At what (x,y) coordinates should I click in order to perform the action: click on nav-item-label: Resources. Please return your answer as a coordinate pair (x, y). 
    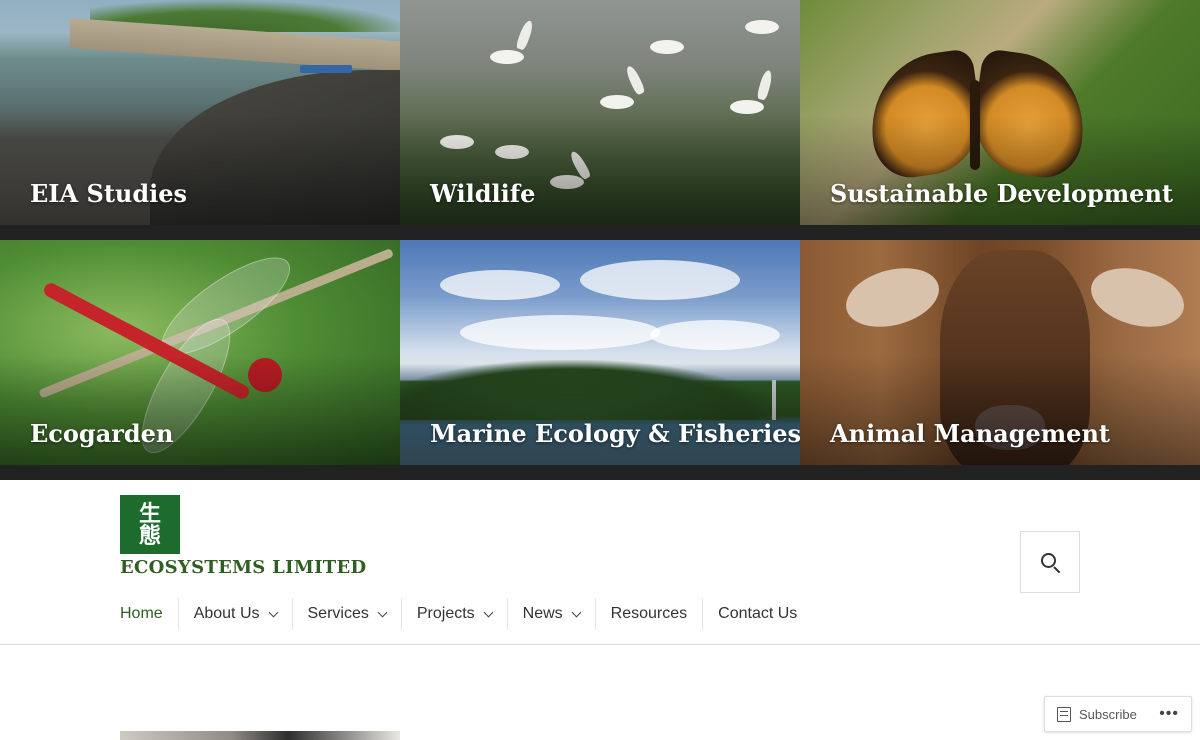
    Looking at the image, I should click on (649, 613).